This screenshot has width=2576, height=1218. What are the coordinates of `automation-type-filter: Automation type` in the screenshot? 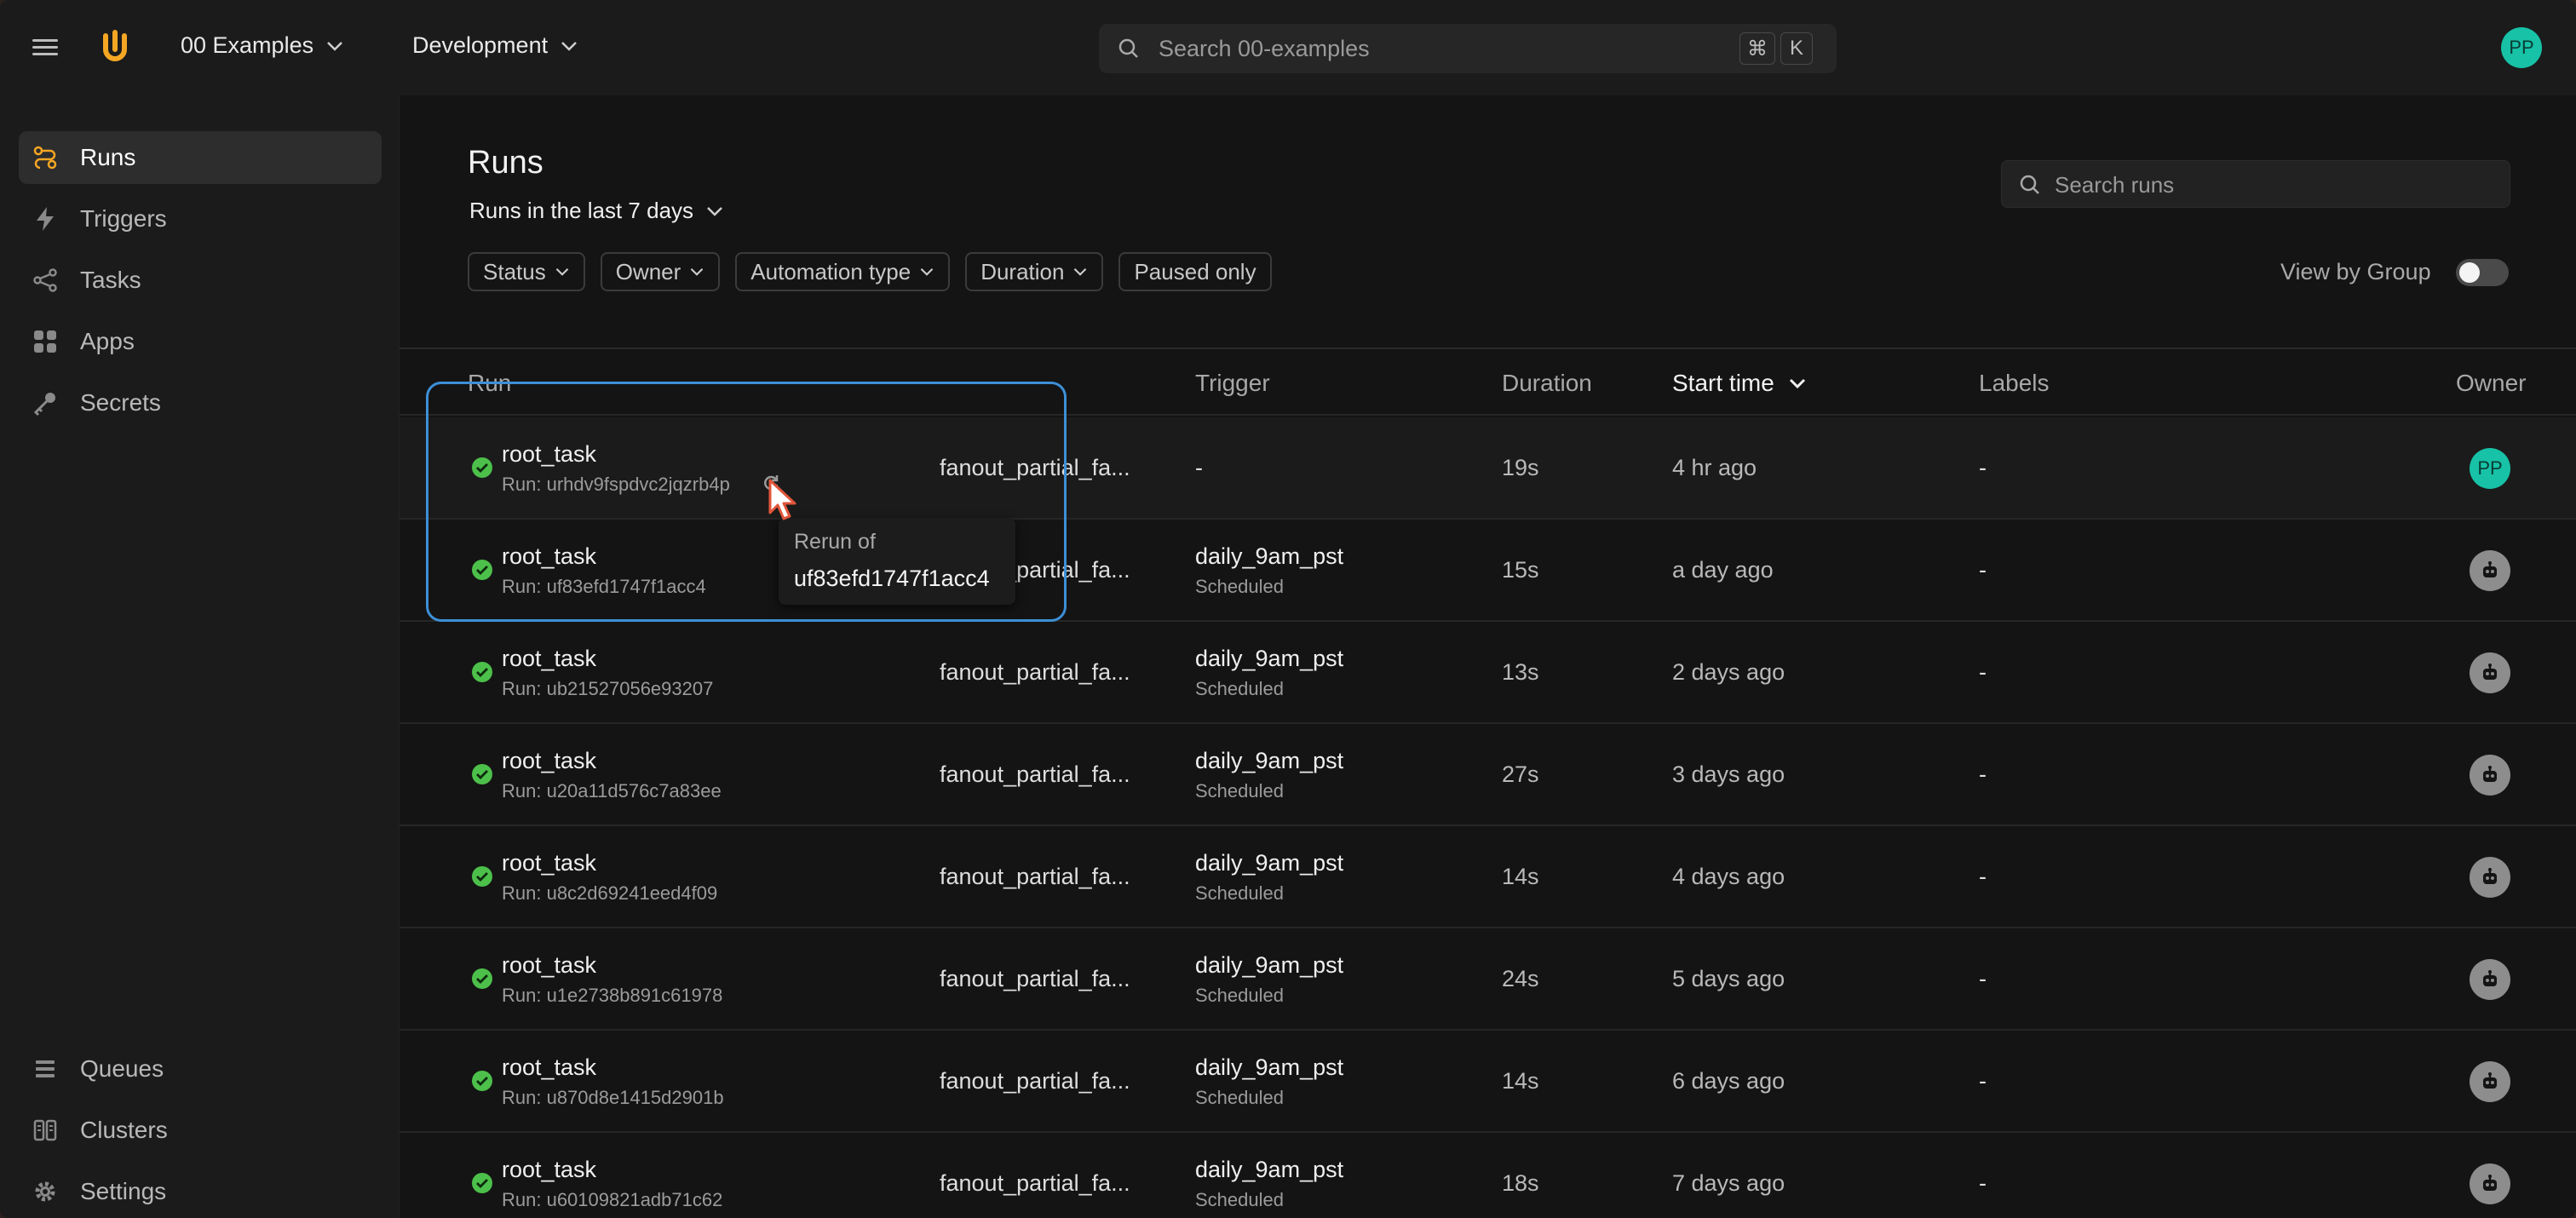 It's located at (843, 271).